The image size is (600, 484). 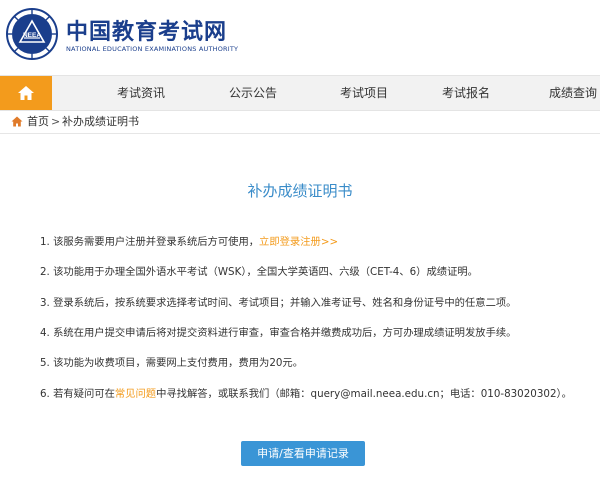 I want to click on nav-item-exam-registration: 考试报名, so click(x=466, y=93).